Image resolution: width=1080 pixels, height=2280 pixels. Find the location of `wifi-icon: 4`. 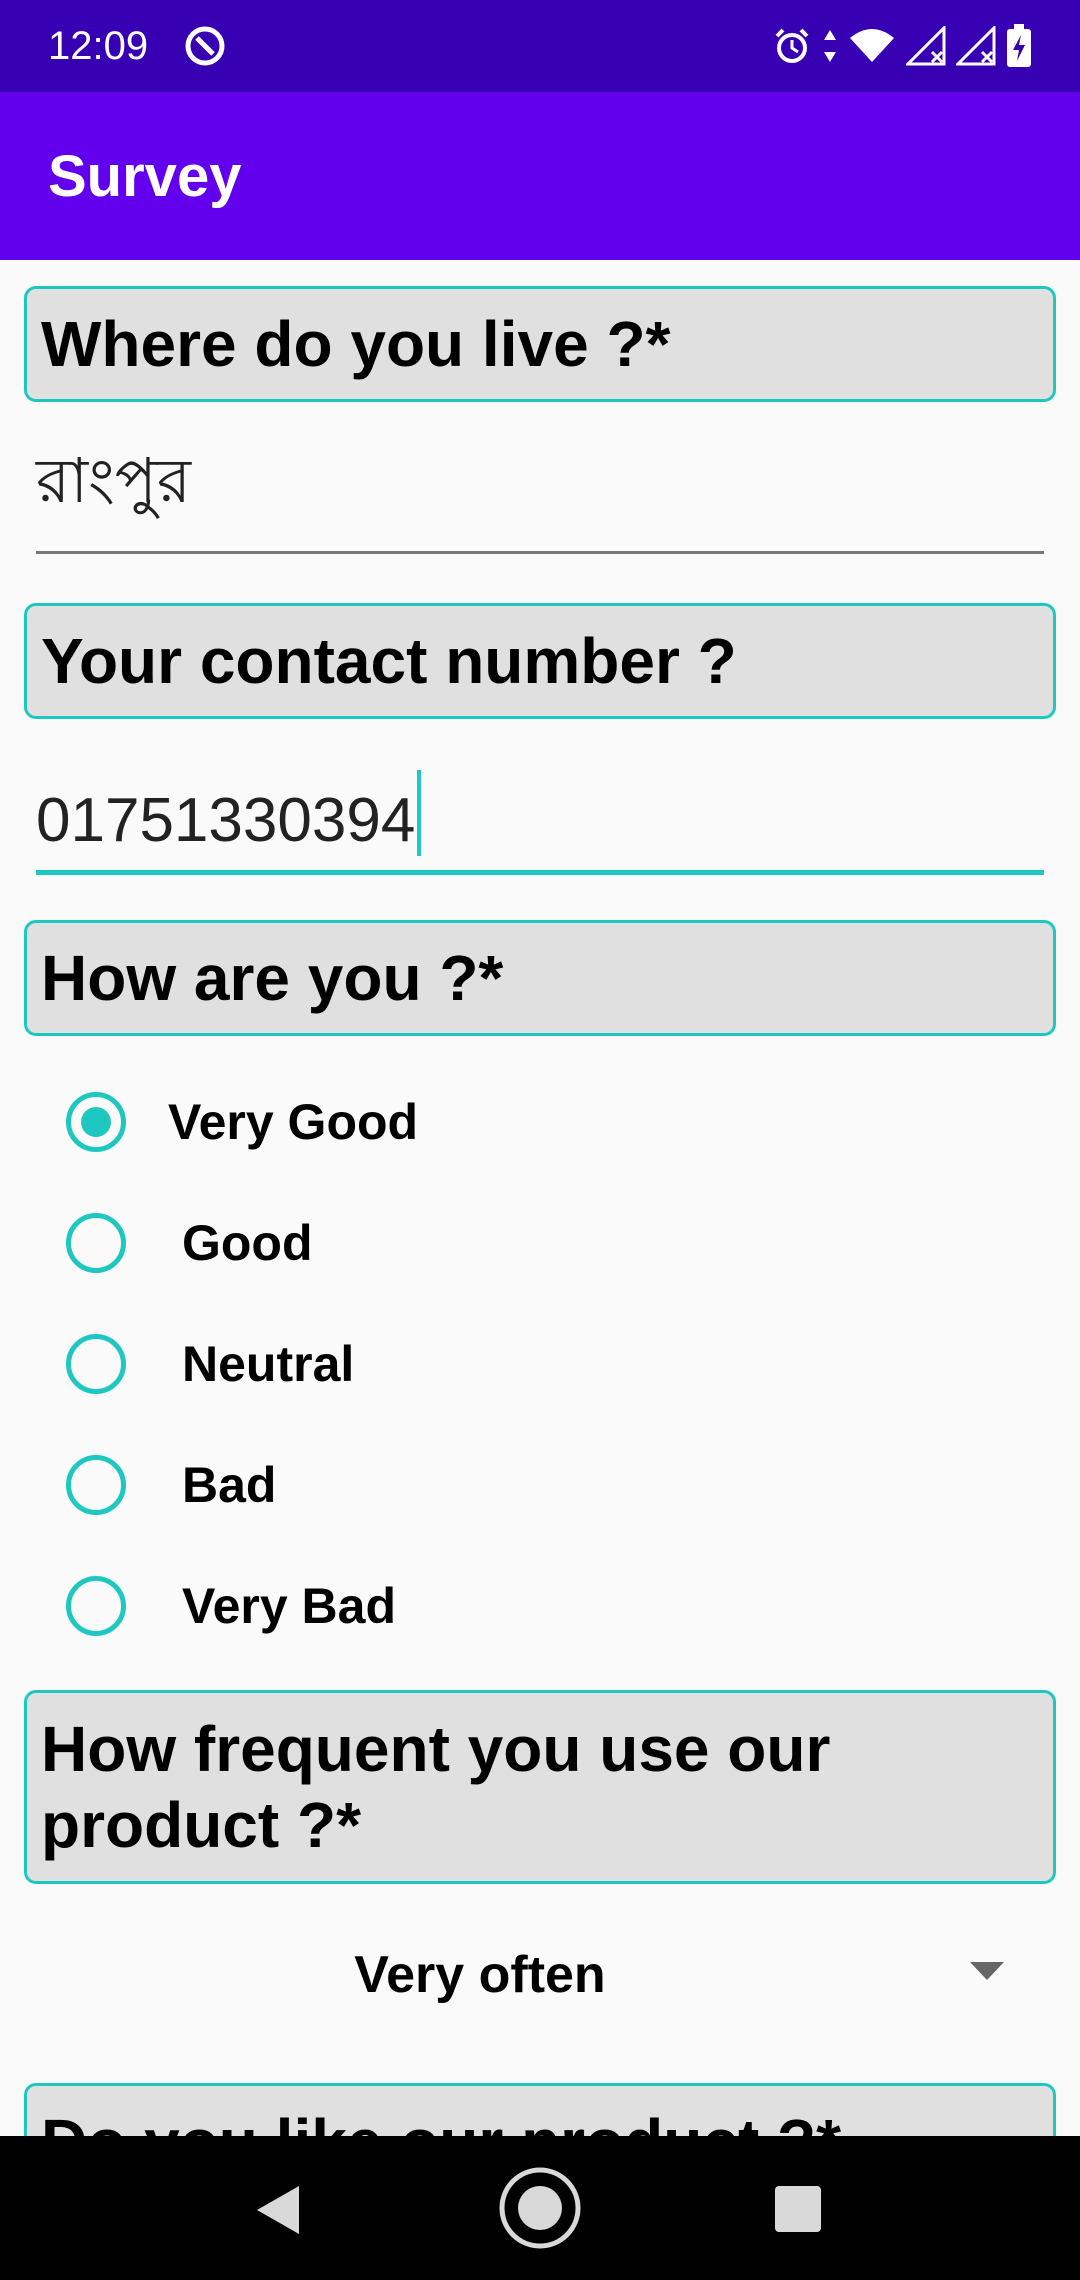

wifi-icon: 4 is located at coordinates (872, 46).